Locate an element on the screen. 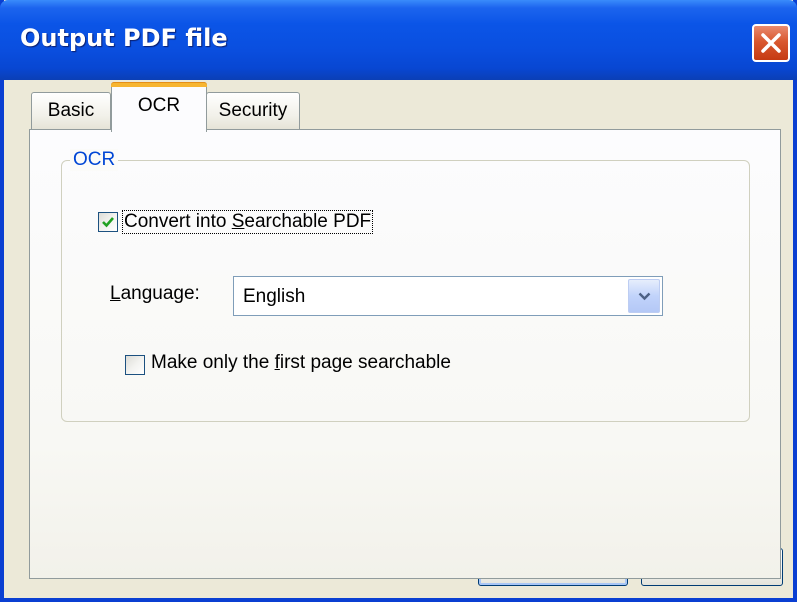  checkmark-icon is located at coordinates (108, 222).